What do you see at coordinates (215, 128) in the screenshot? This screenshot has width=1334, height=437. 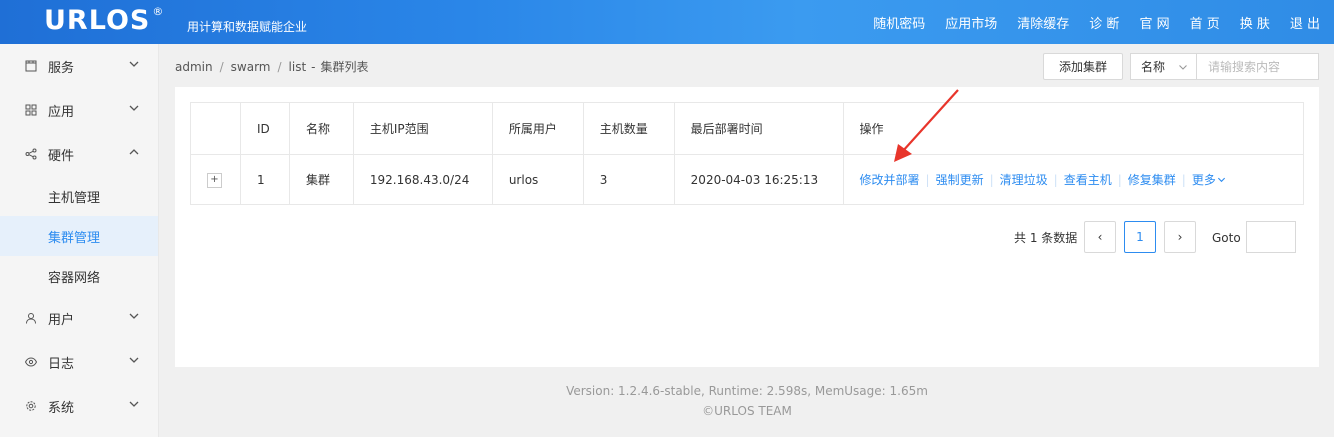 I see `col-expand` at bounding box center [215, 128].